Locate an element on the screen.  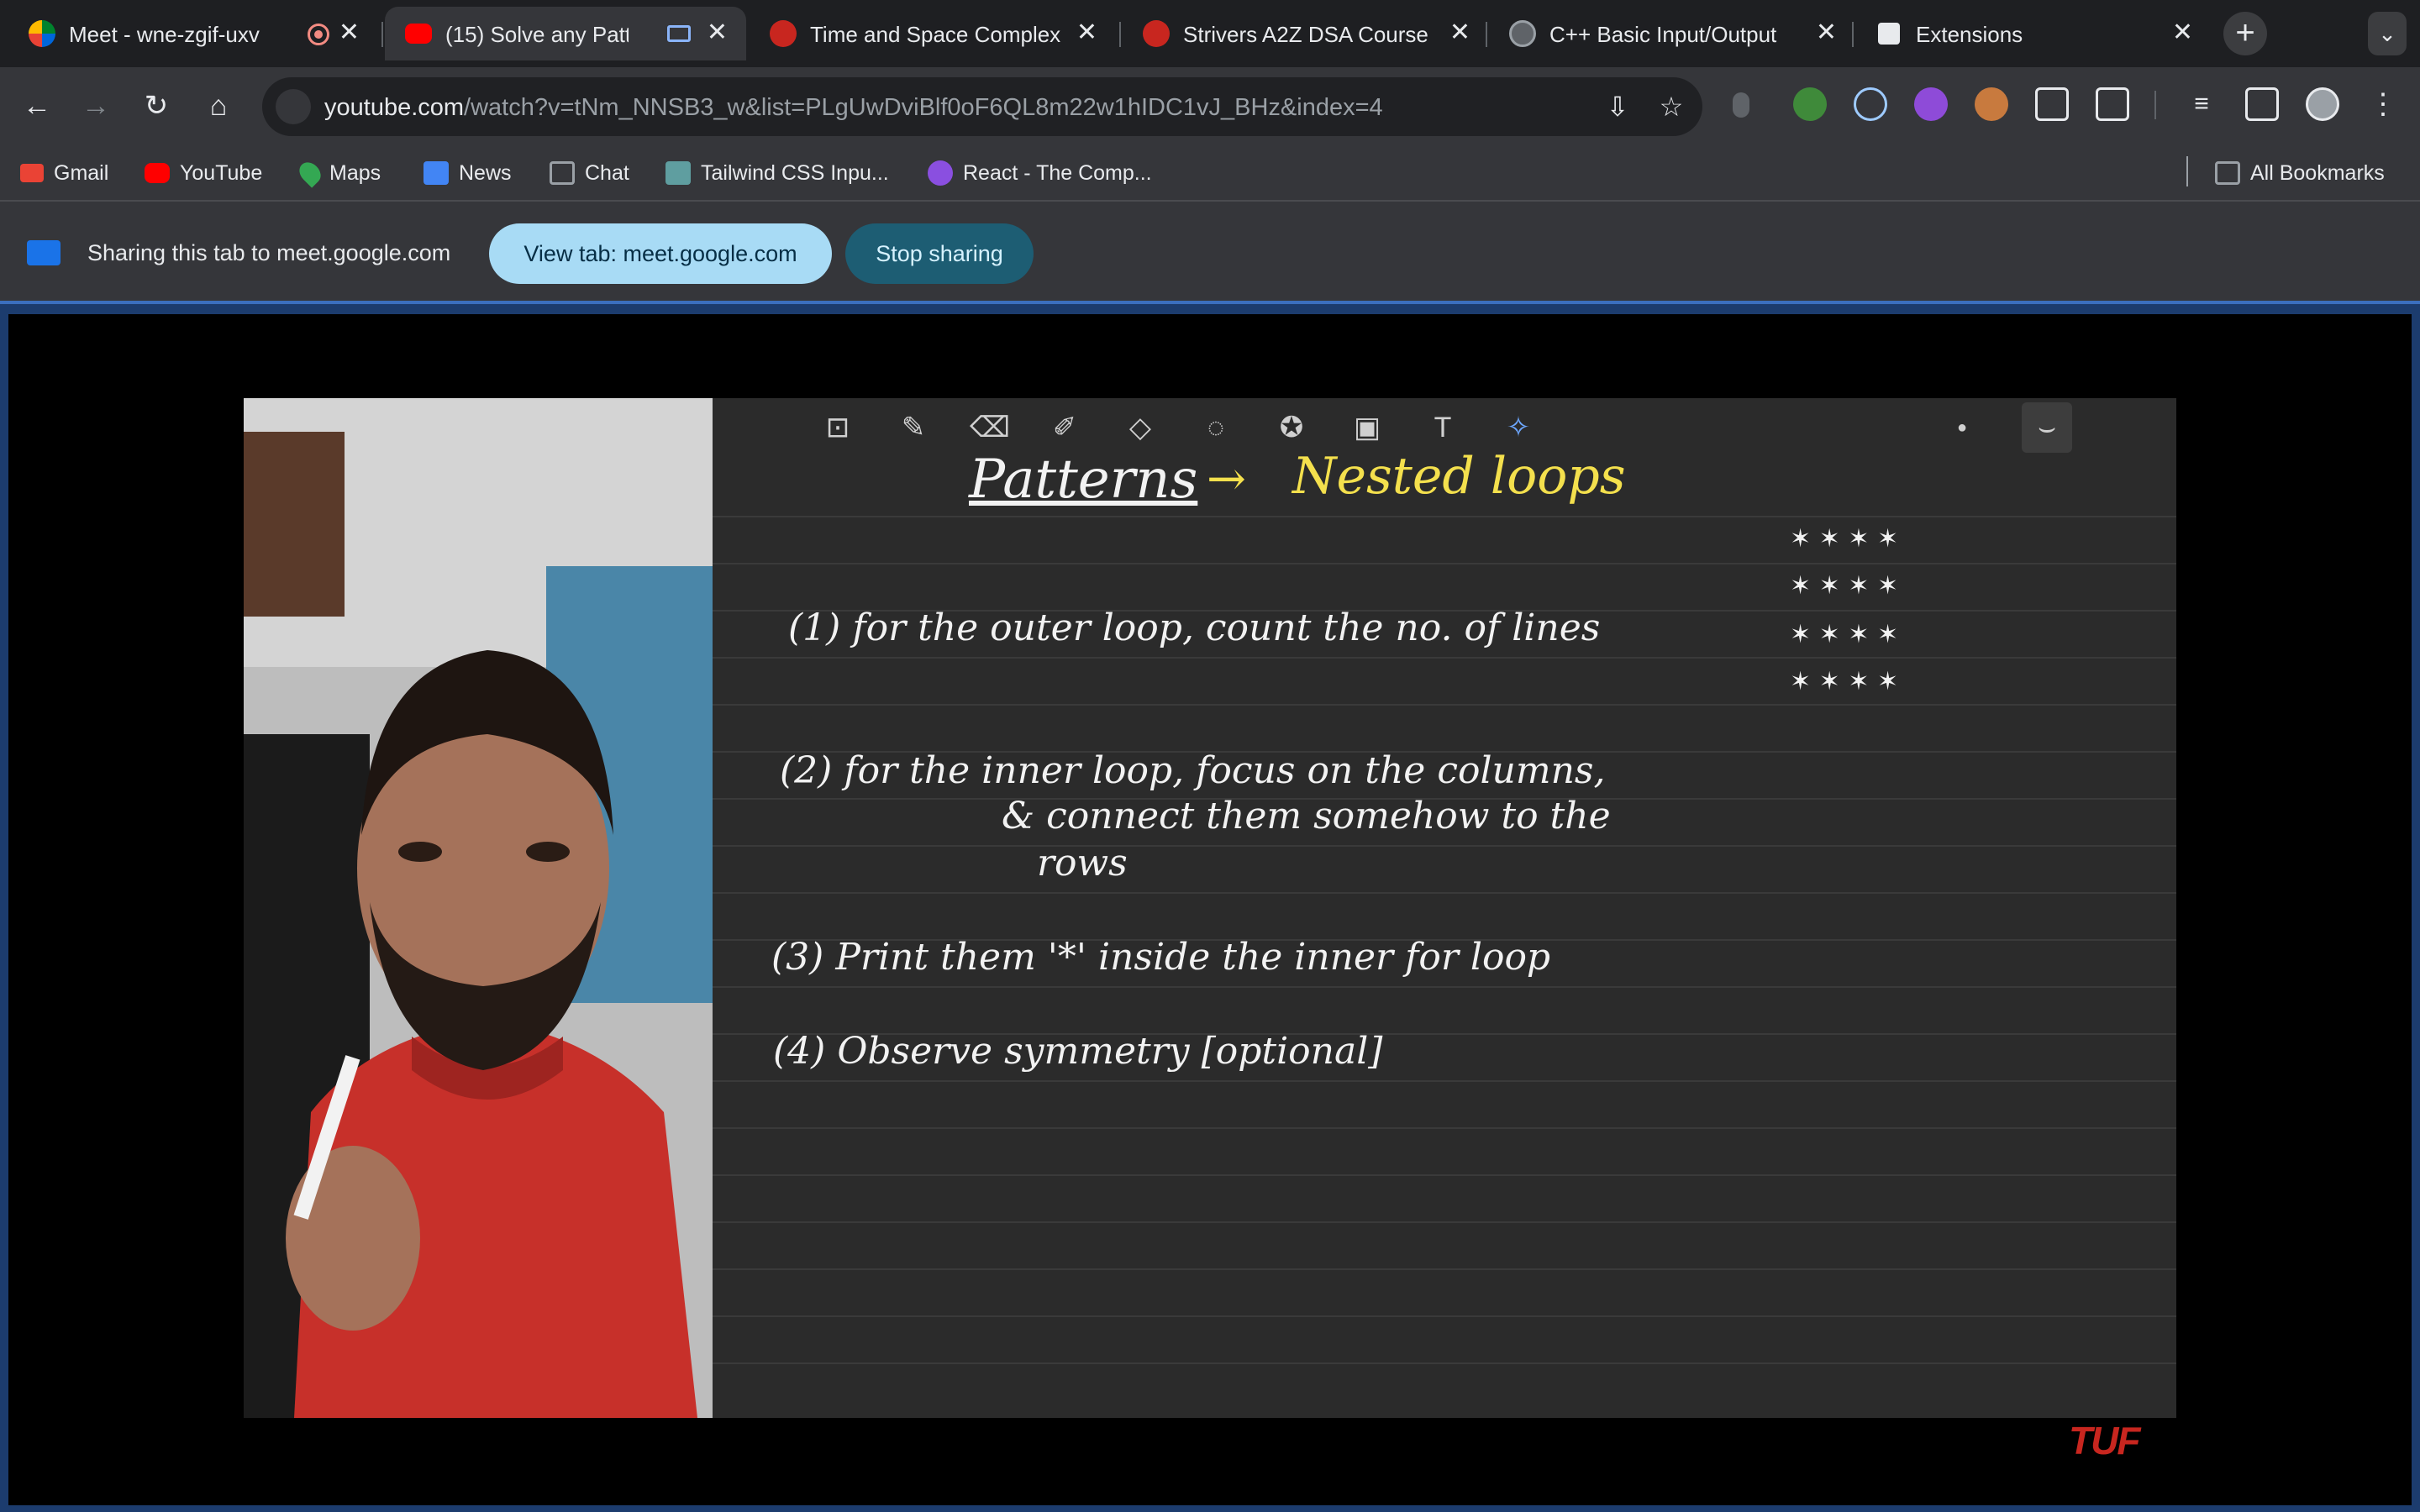
shapes-icon: ◇ is located at coordinates (1140, 428).